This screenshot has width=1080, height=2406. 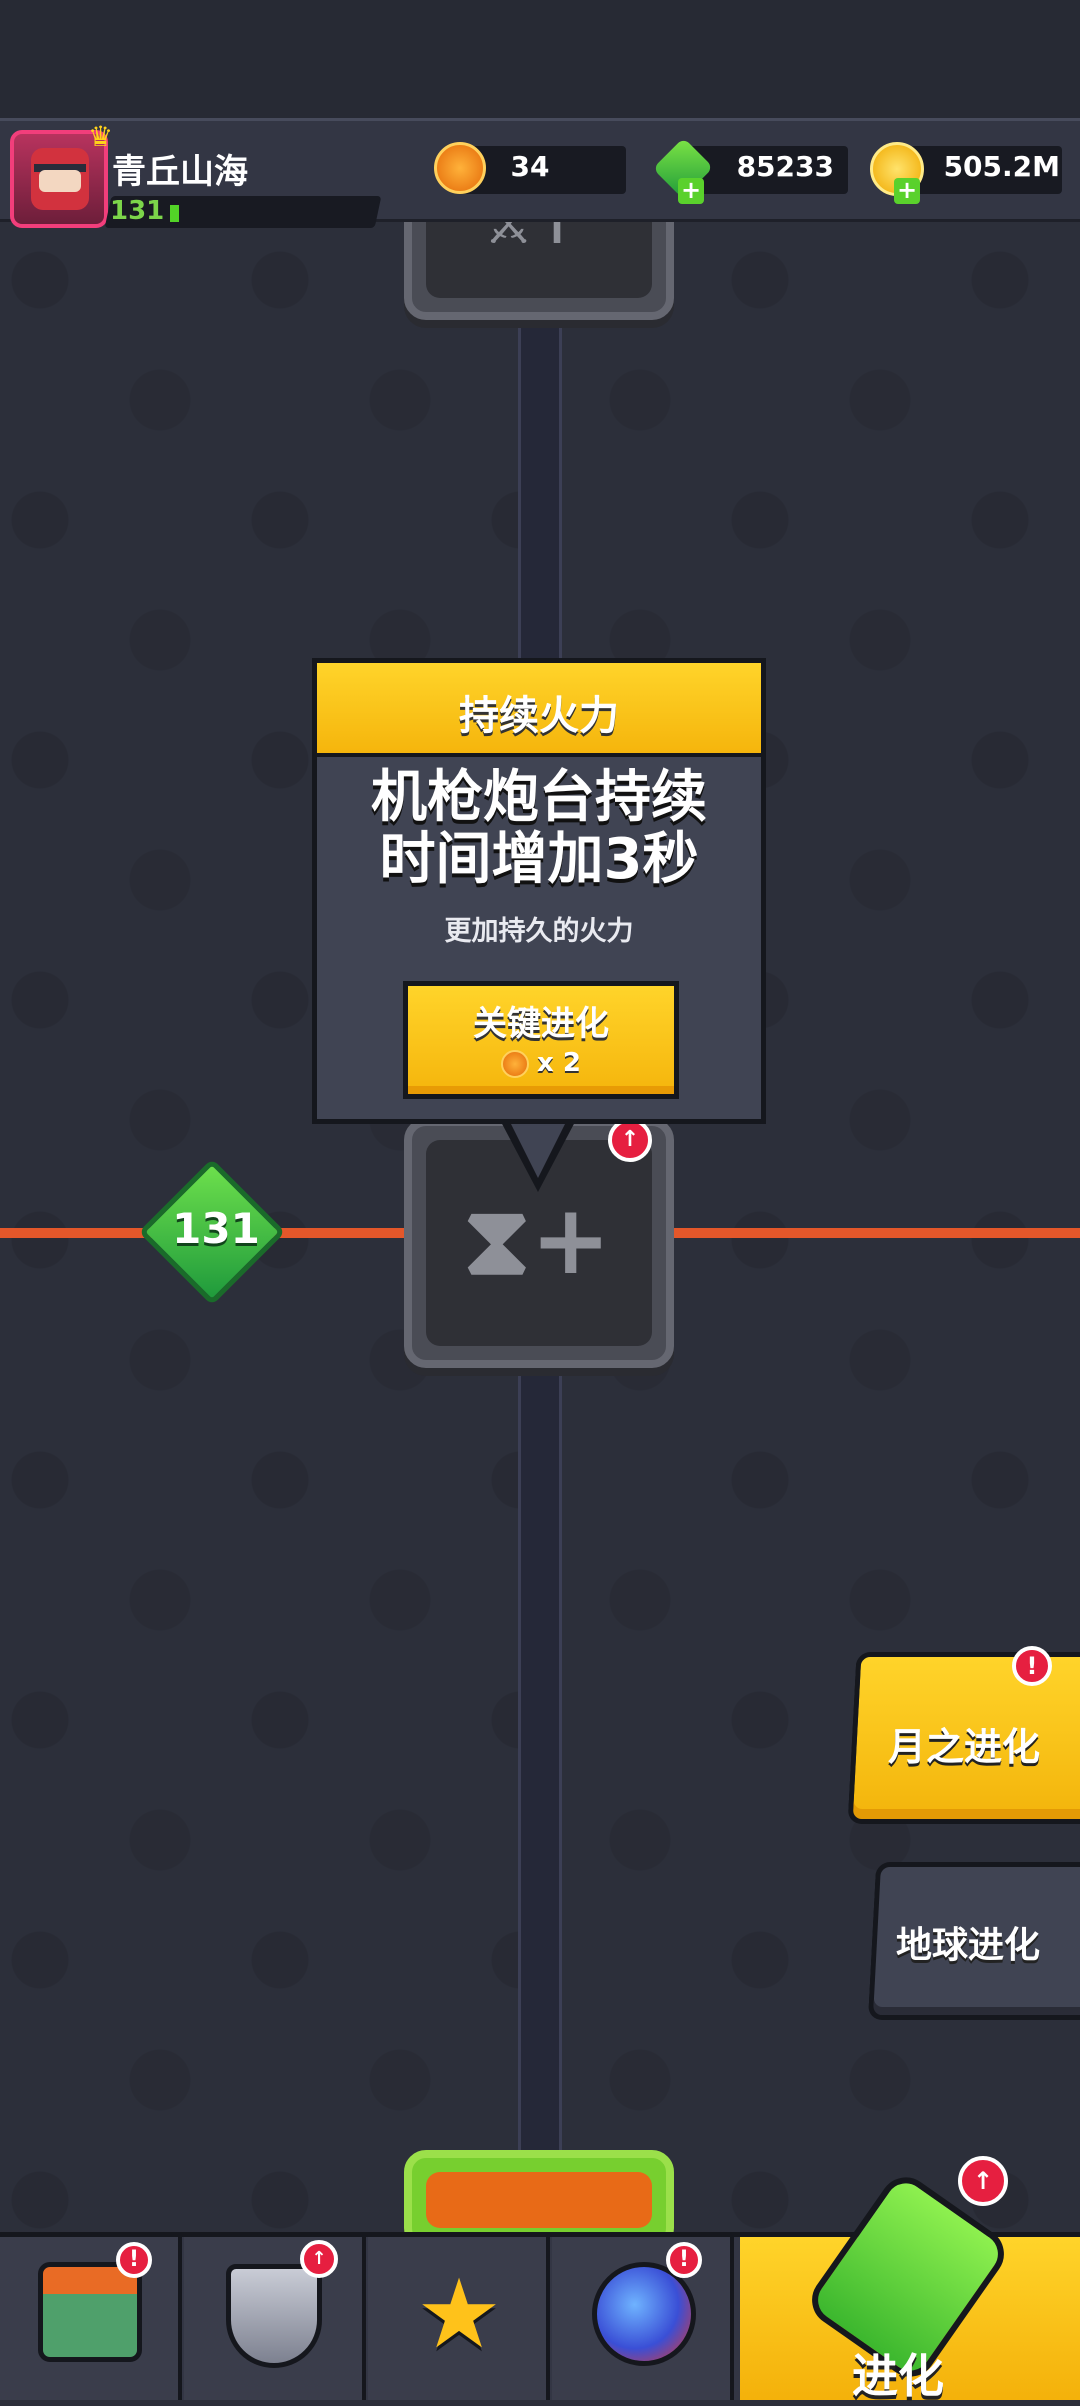 What do you see at coordinates (684, 2260) in the screenshot?
I see `planet-alert-badge: !` at bounding box center [684, 2260].